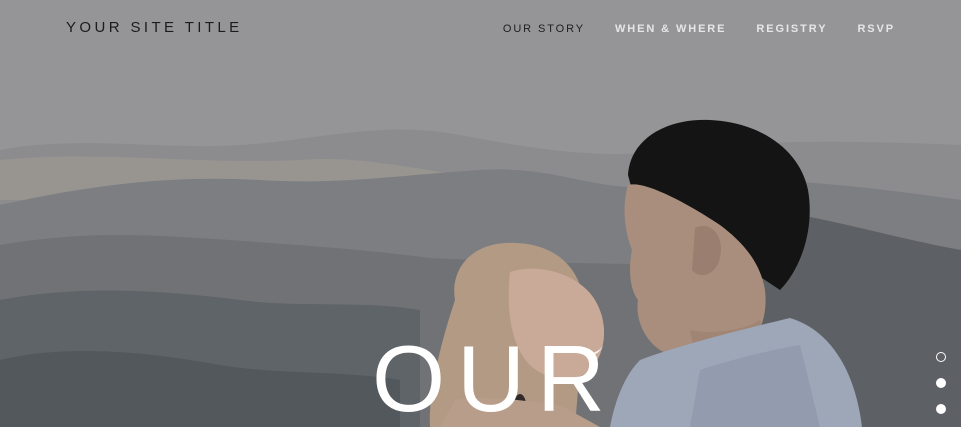 Image resolution: width=961 pixels, height=427 pixels. I want to click on site-title: YOUR SITE TITLE, so click(154, 27).